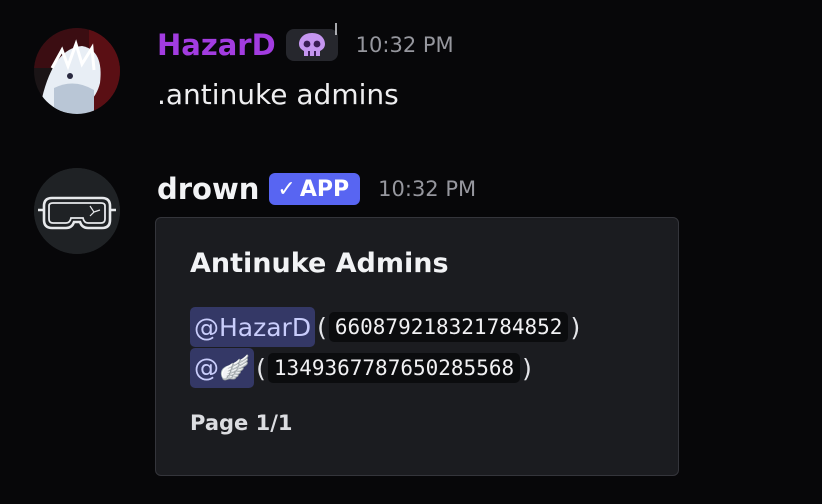 The width and height of the screenshot is (822, 504). What do you see at coordinates (319, 263) in the screenshot?
I see `embed-title: Antinuke Admins` at bounding box center [319, 263].